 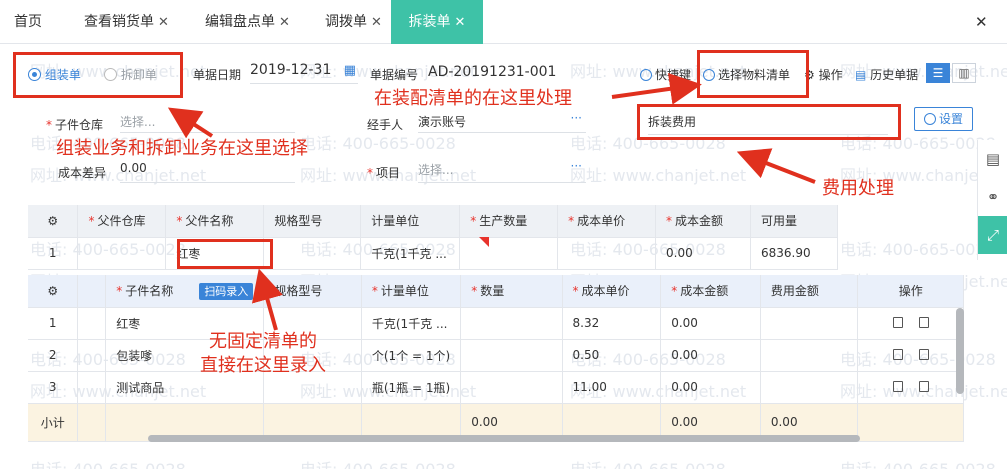 What do you see at coordinates (267, 299) in the screenshot?
I see `arrow-to-name` at bounding box center [267, 299].